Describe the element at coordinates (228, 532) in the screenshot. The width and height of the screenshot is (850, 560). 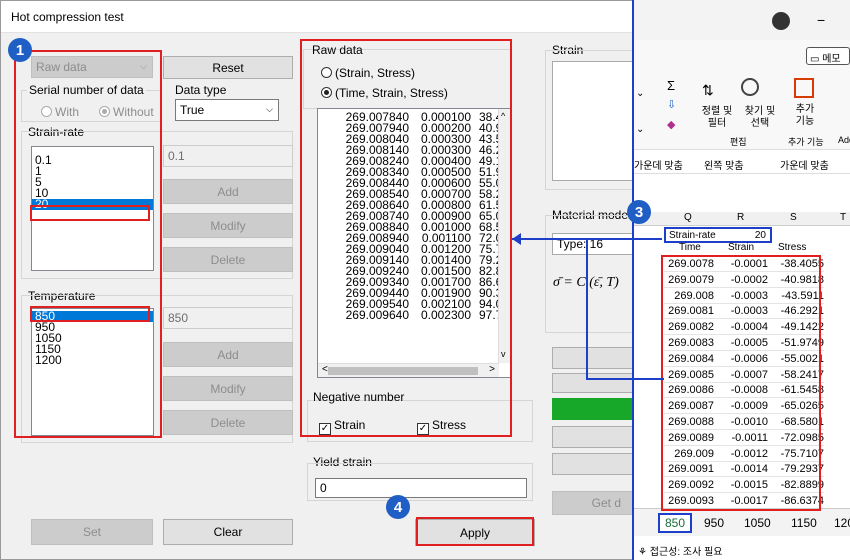
I see `clear-button: Clear` at that location.